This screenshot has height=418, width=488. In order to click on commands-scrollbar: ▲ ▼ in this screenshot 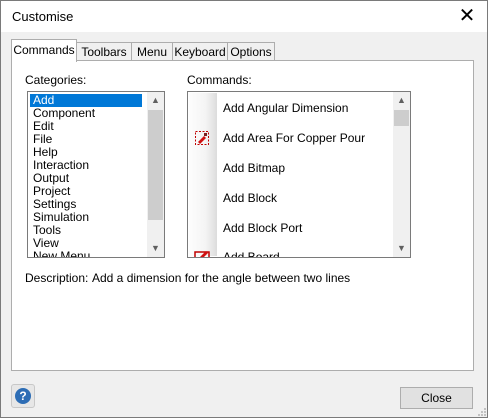, I will do `click(401, 174)`.